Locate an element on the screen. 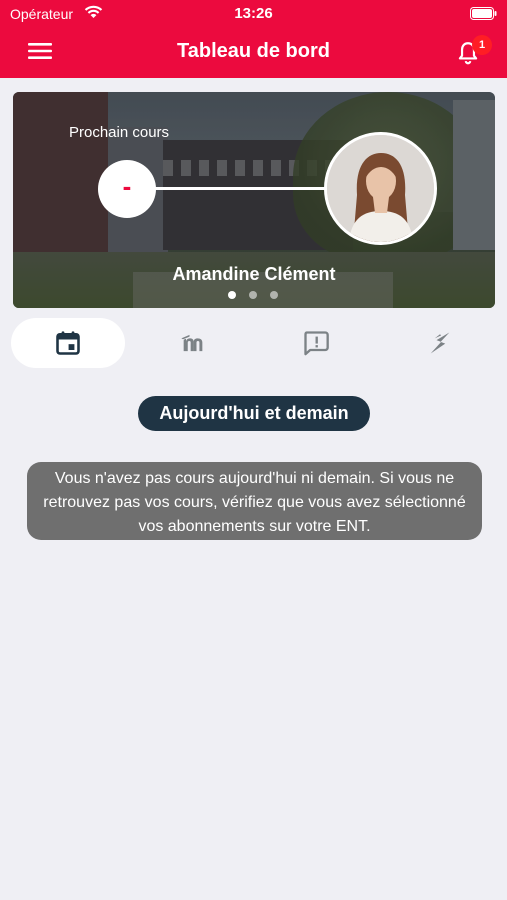  teacher-name: Amandine Clément is located at coordinates (254, 274).